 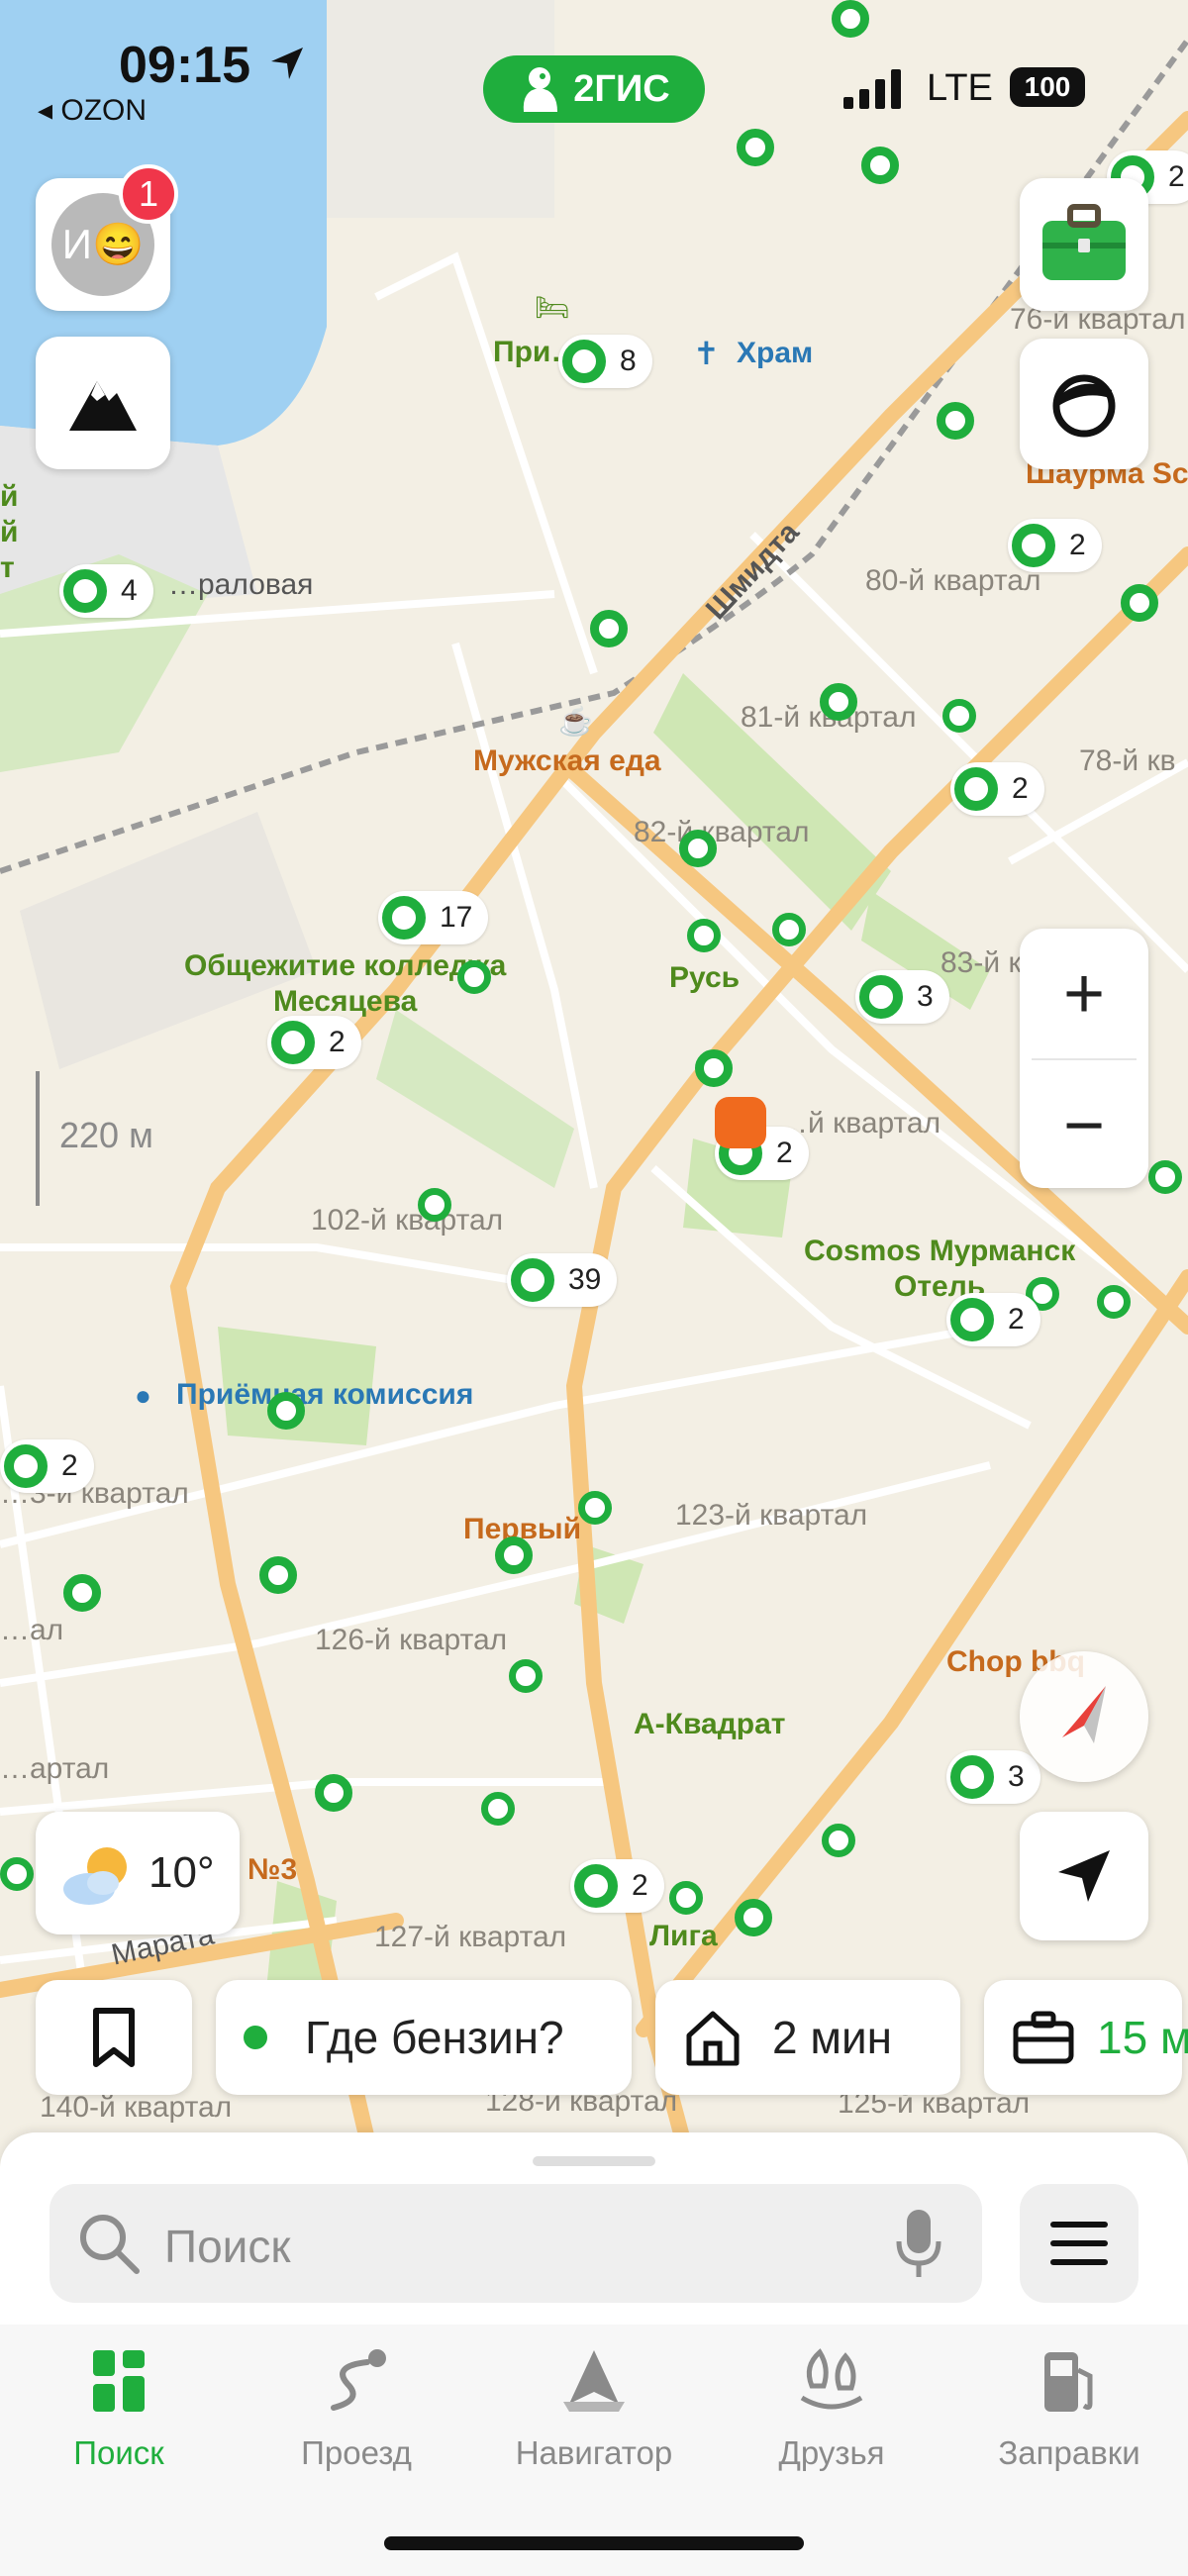 I want to click on tab-route: Проезд, so click(x=356, y=2409).